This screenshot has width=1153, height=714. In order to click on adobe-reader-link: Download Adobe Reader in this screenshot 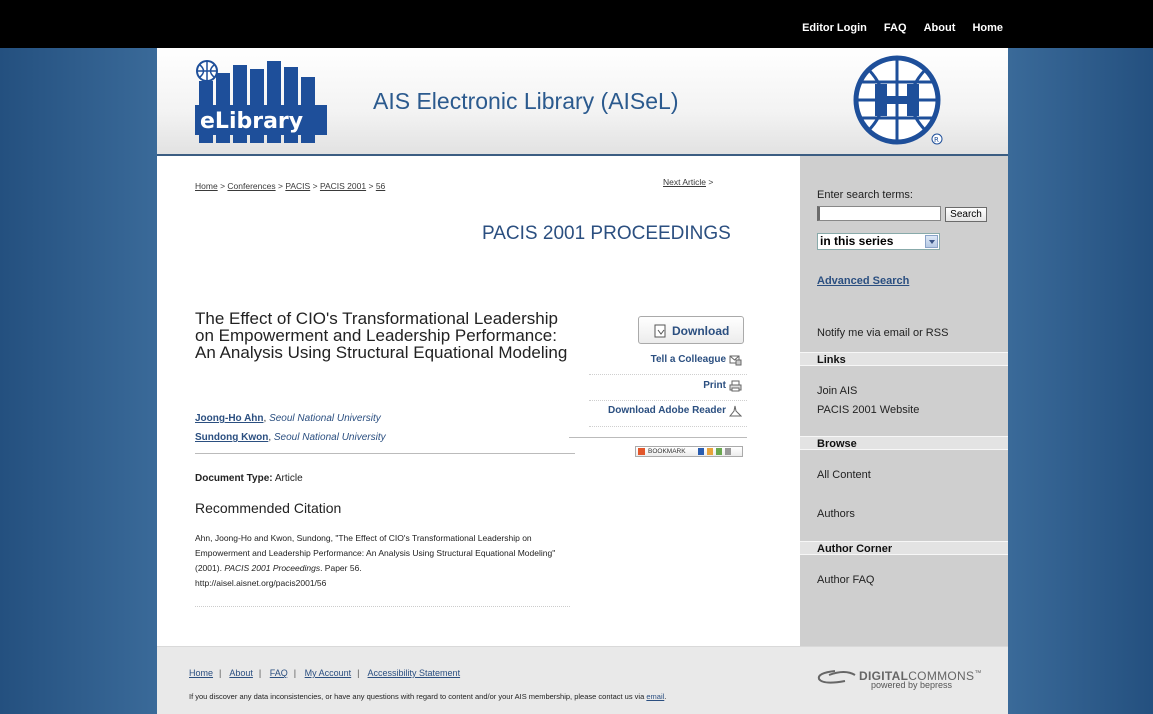, I will do `click(667, 410)`.